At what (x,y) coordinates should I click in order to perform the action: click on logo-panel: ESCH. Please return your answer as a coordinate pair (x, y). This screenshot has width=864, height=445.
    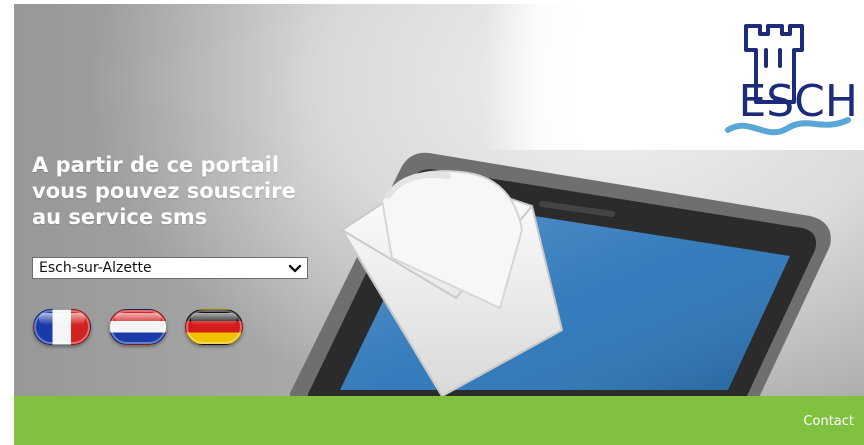
    Looking at the image, I should click on (674, 77).